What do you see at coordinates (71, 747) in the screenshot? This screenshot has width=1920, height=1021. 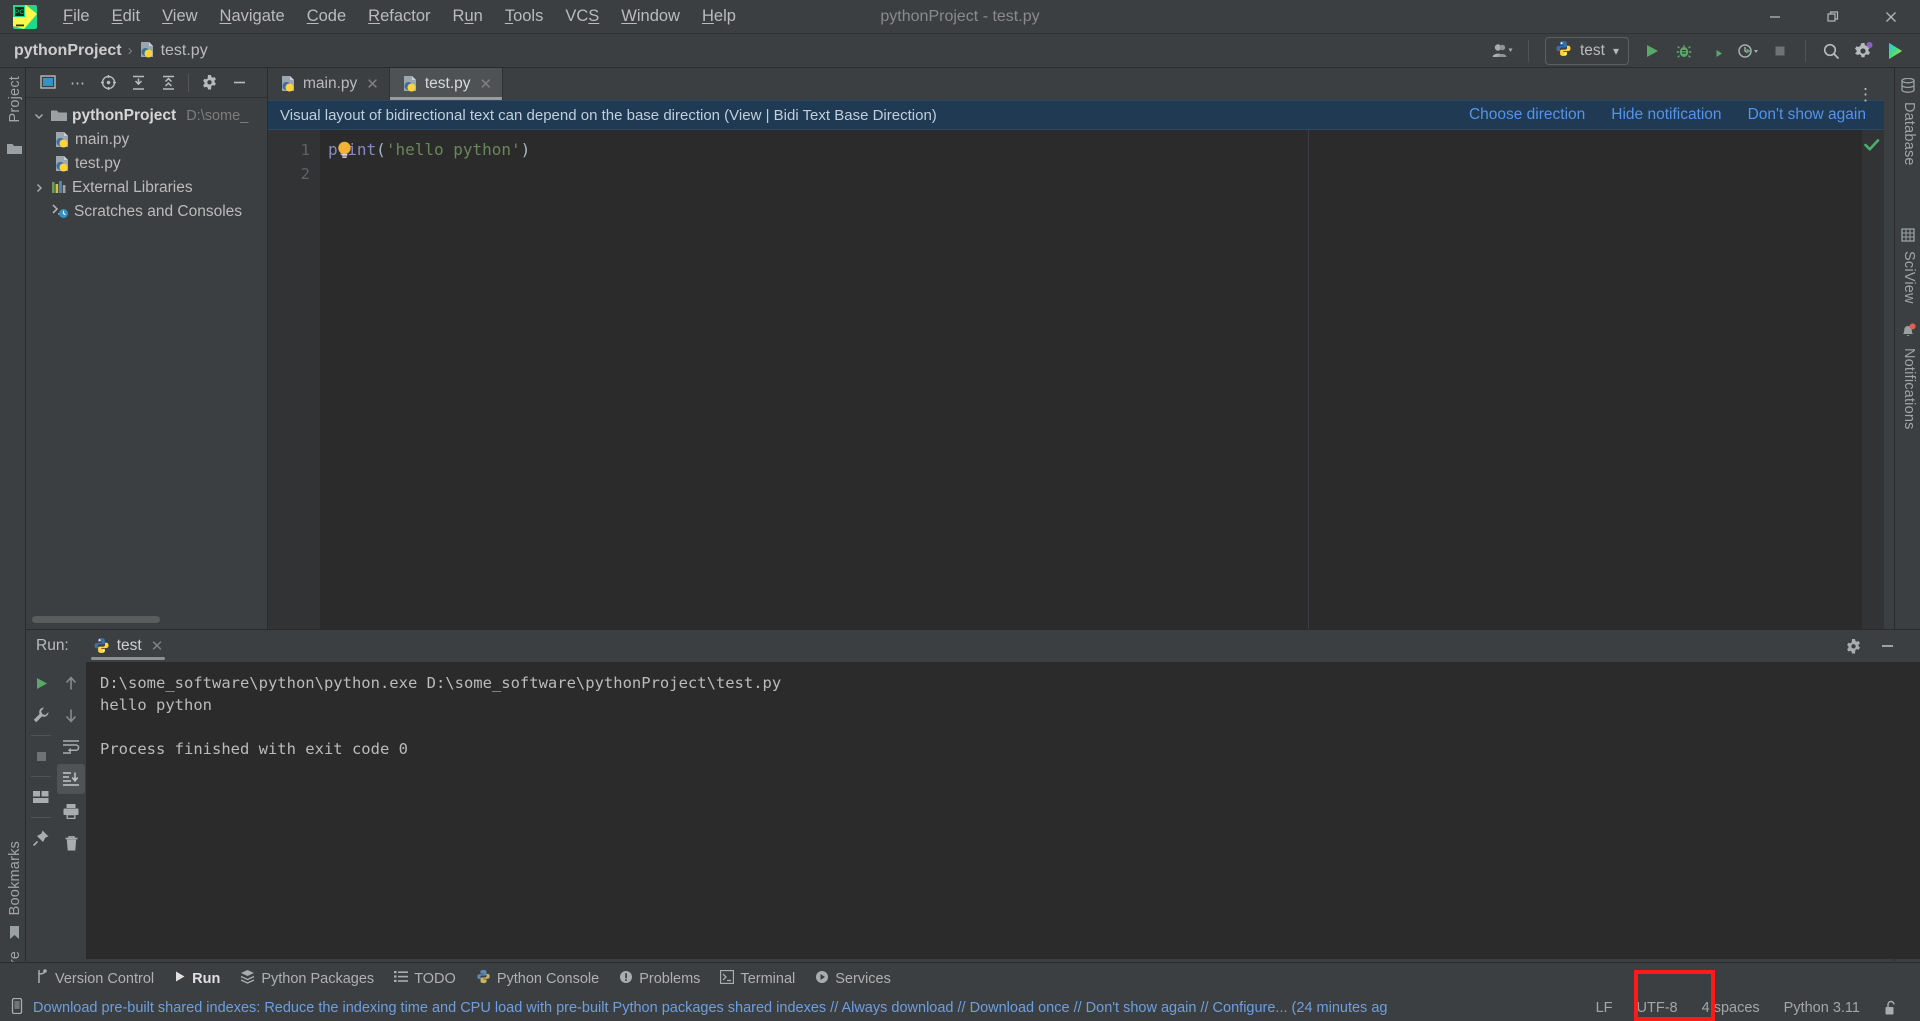 I see `soft-wrap-button` at bounding box center [71, 747].